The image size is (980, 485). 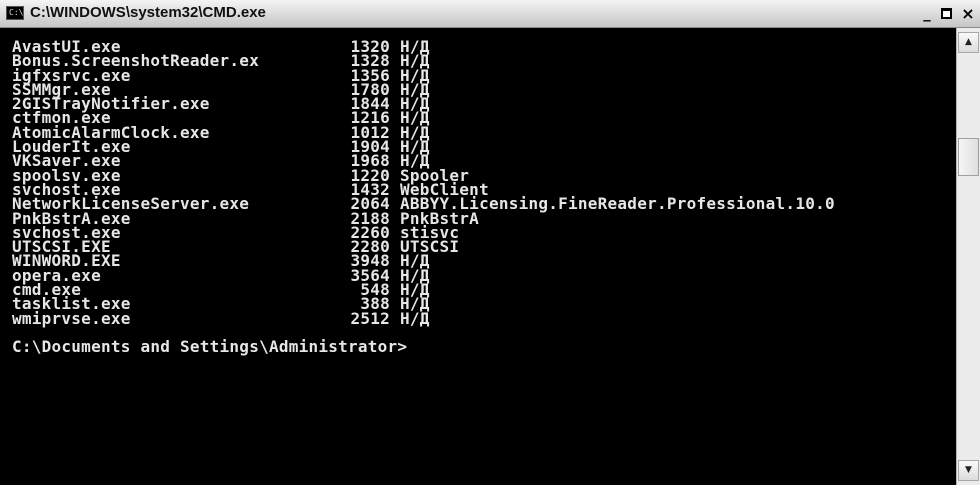 I want to click on scroll-thumb, so click(x=968, y=157).